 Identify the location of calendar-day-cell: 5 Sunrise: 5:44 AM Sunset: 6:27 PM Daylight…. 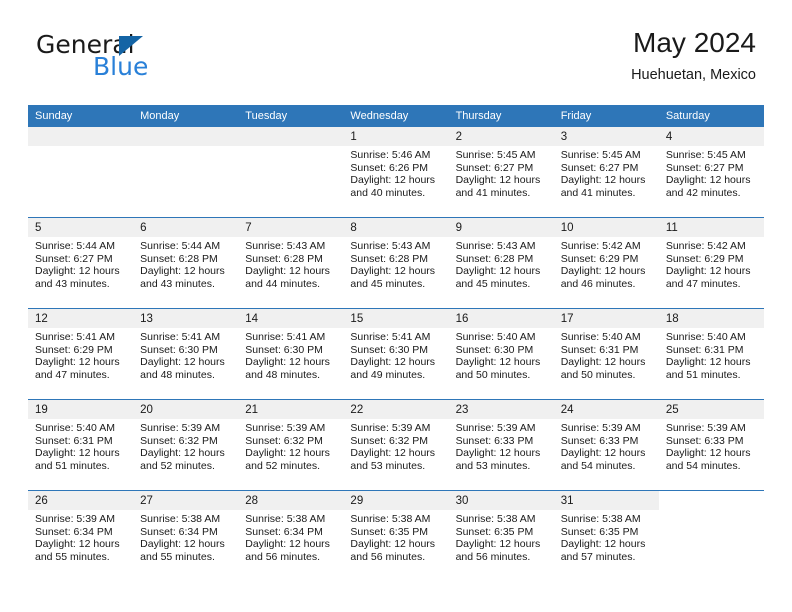
(81, 263).